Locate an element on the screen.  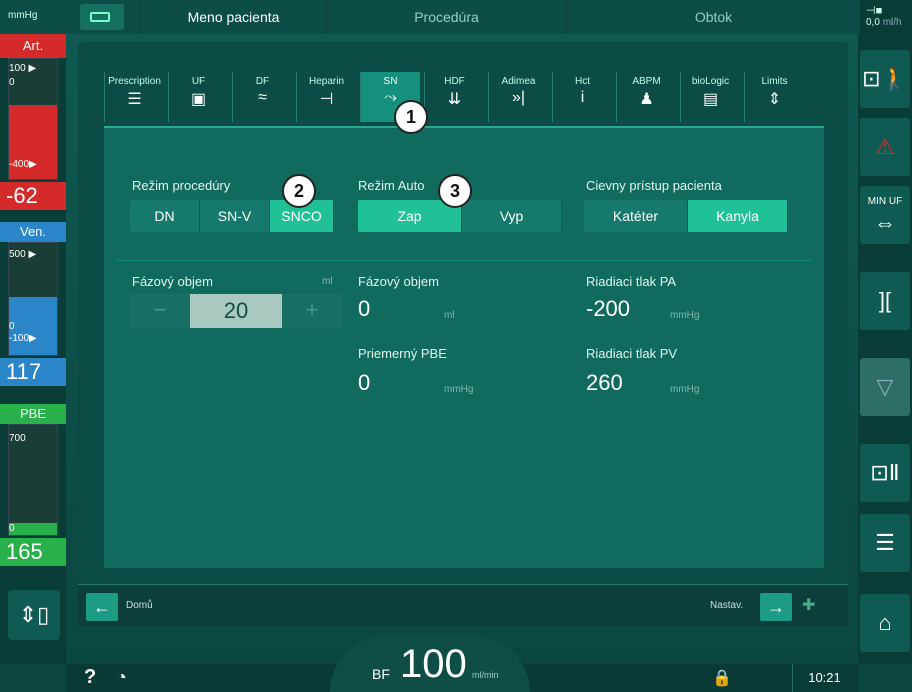
subtab-adimea: Adimea »| is located at coordinates (518, 97).